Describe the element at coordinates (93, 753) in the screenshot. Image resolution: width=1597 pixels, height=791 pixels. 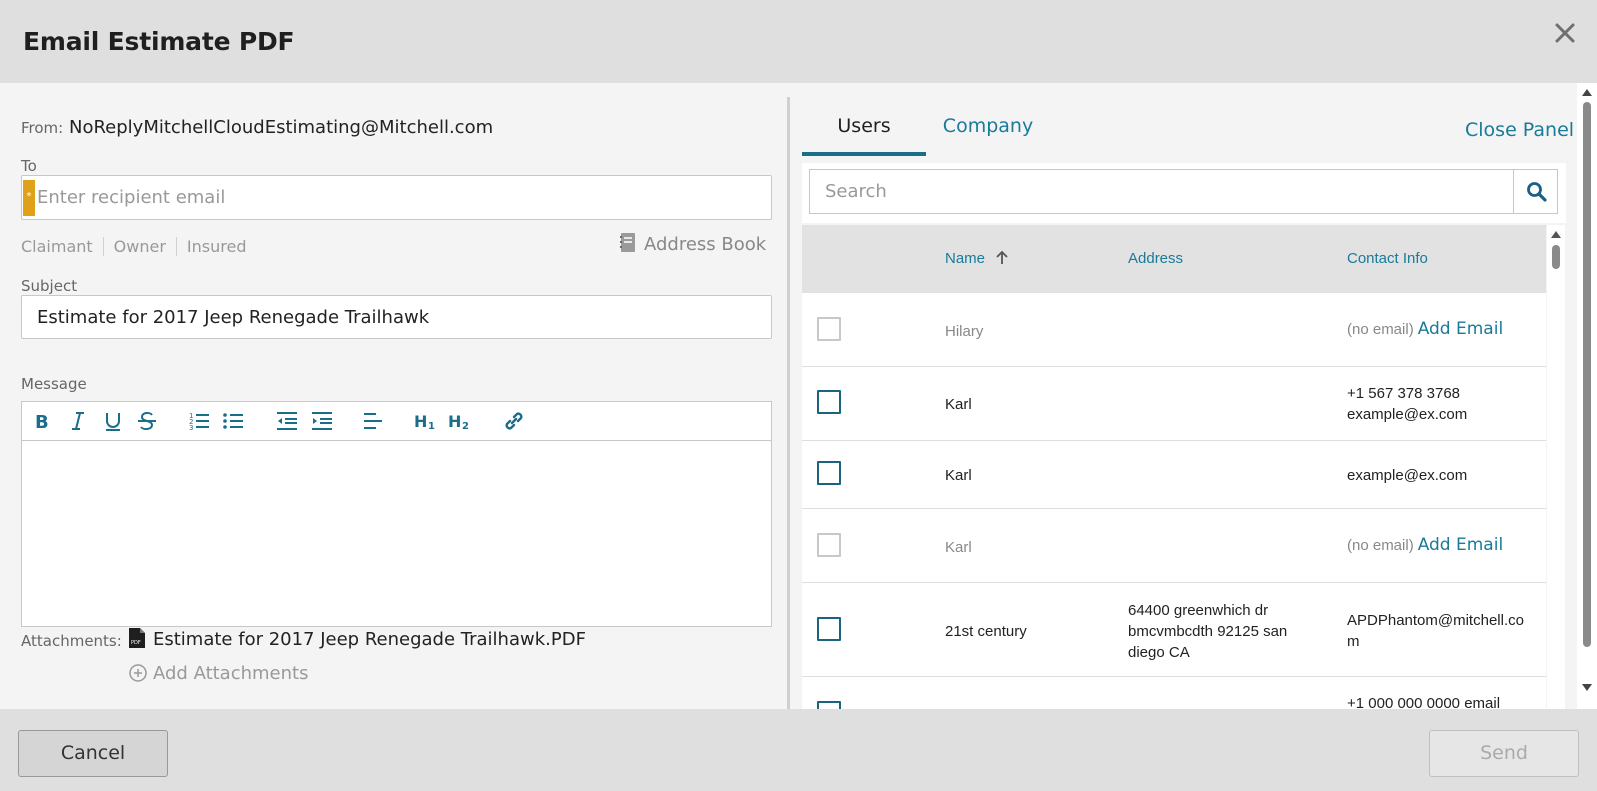
I see `cancel-button: Cancel` at that location.